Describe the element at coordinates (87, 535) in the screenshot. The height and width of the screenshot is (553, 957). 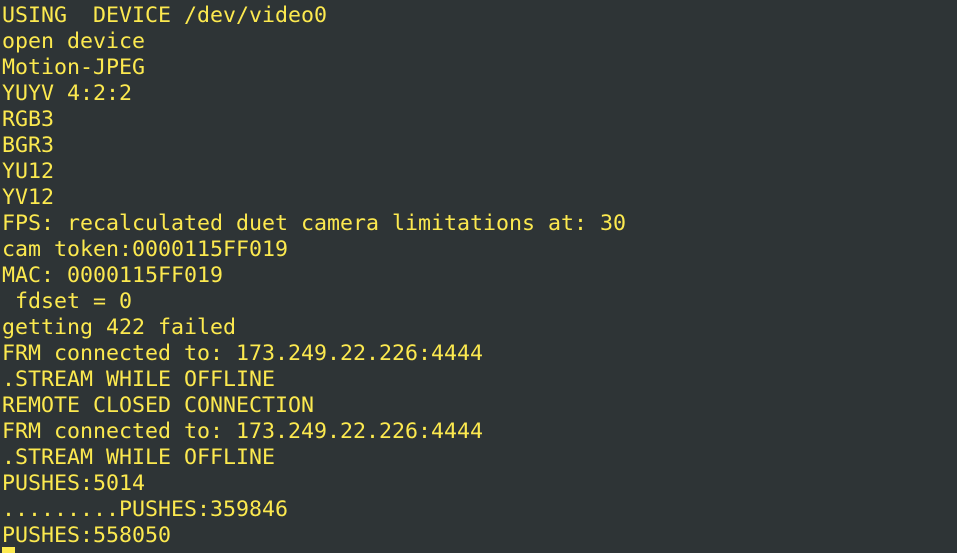
I see `output-line: PUSHES:558050` at that location.